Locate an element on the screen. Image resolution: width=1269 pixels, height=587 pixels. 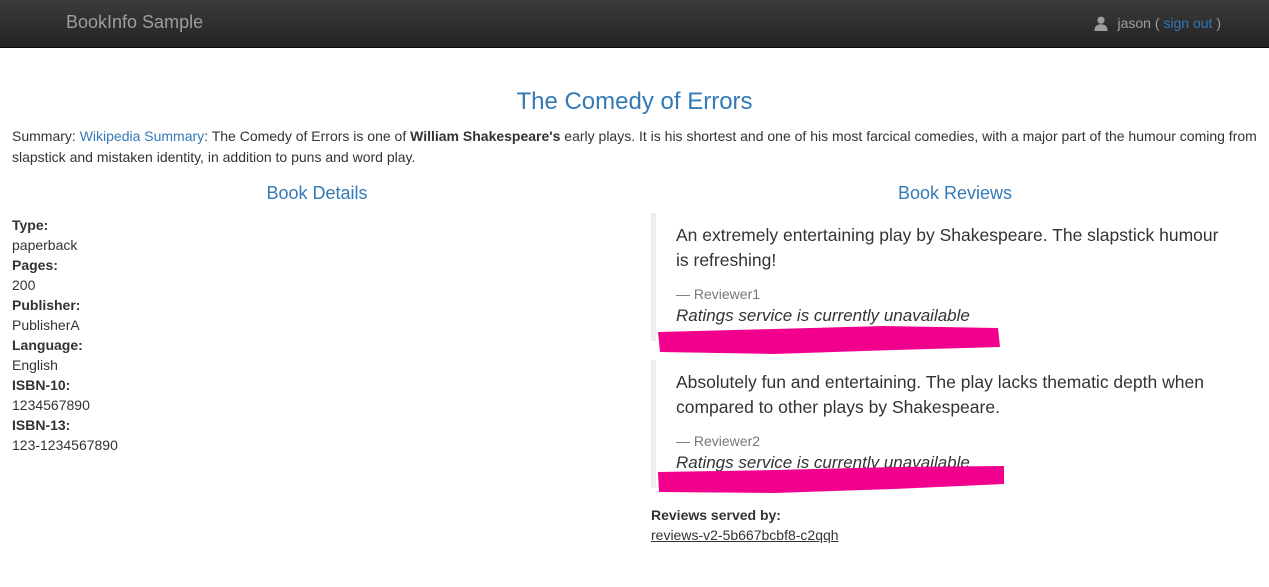
book-reviews-heading: Book Reviews is located at coordinates (955, 193).